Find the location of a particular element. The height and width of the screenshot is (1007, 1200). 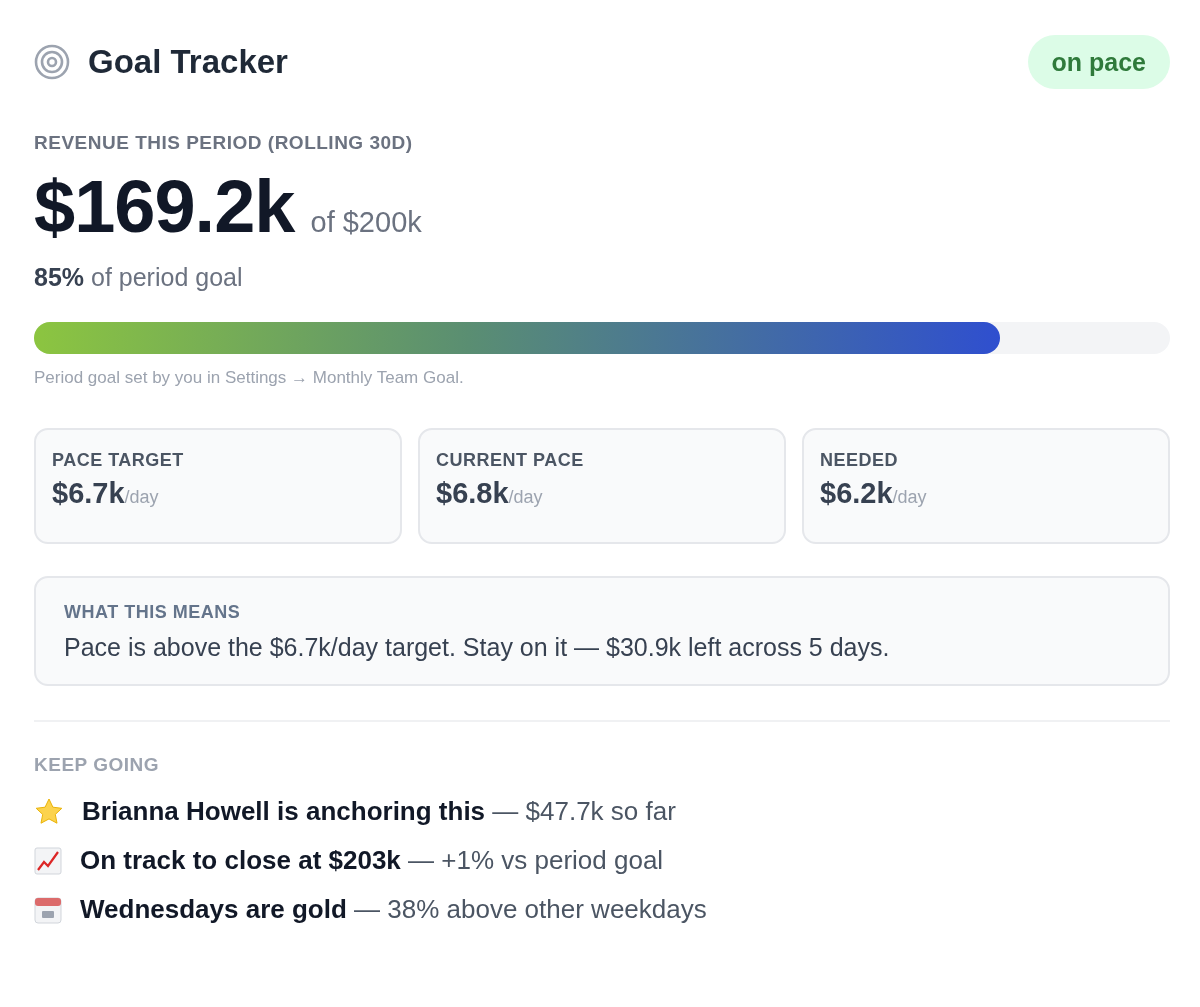

stat-label: PACE TARGET is located at coordinates (118, 460).